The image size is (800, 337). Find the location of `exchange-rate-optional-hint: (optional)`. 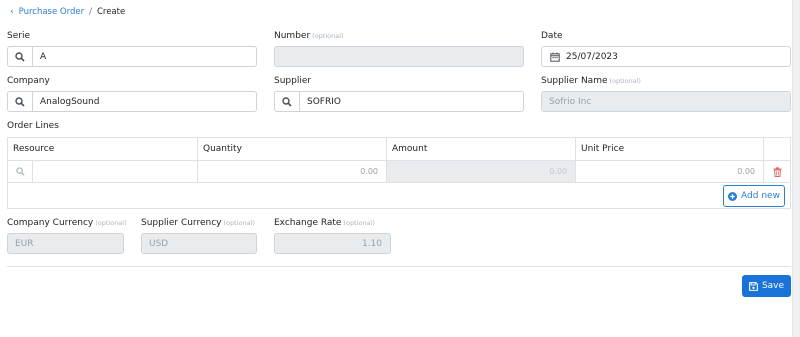

exchange-rate-optional-hint: (optional) is located at coordinates (359, 223).